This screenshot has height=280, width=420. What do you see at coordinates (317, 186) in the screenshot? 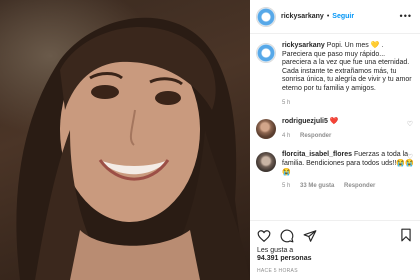
I see `comment-likes: 33 Me gusta` at bounding box center [317, 186].